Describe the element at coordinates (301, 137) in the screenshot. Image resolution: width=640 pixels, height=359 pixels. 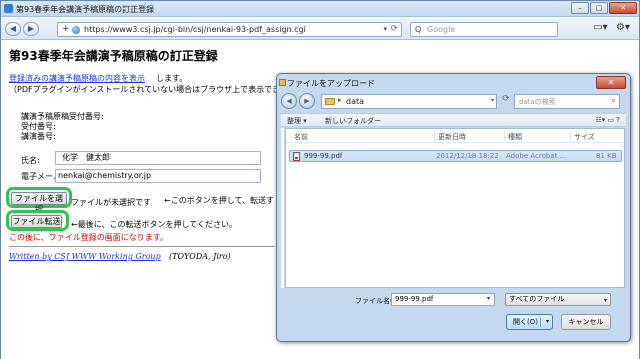
I see `column-name: 名前` at that location.